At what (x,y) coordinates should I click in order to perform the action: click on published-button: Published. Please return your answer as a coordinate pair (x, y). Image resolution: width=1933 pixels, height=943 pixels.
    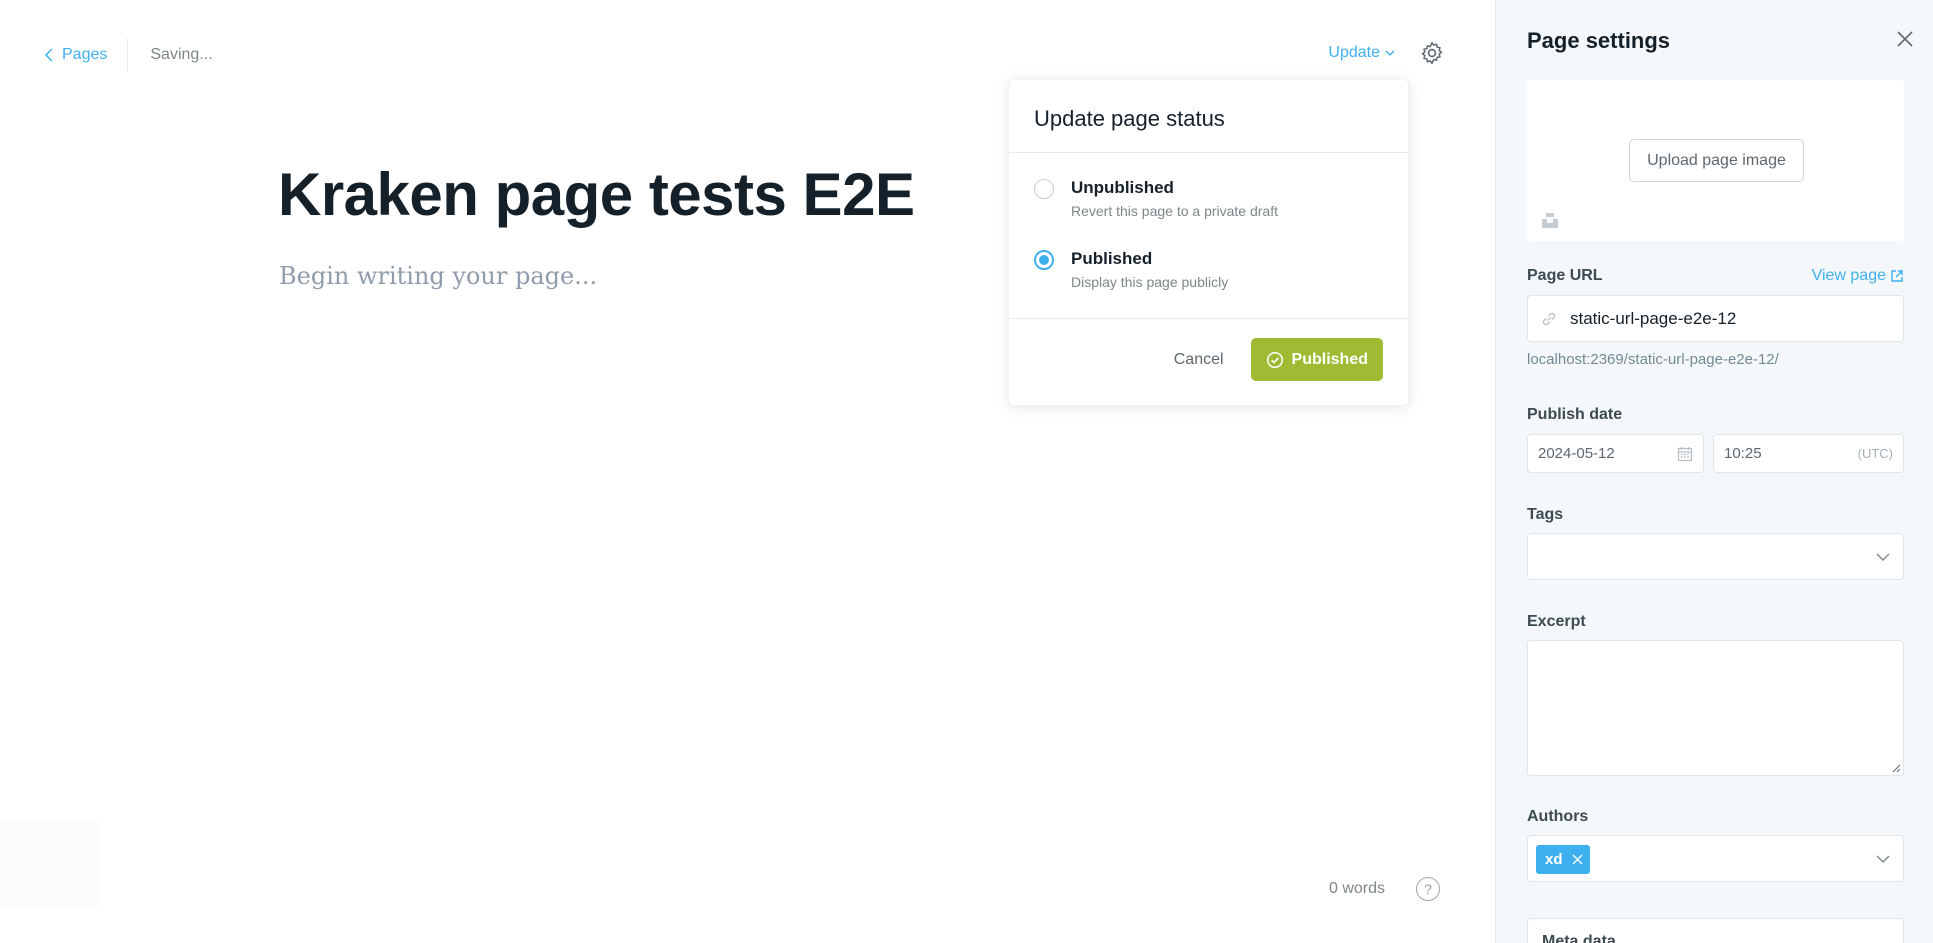
    Looking at the image, I should click on (1316, 359).